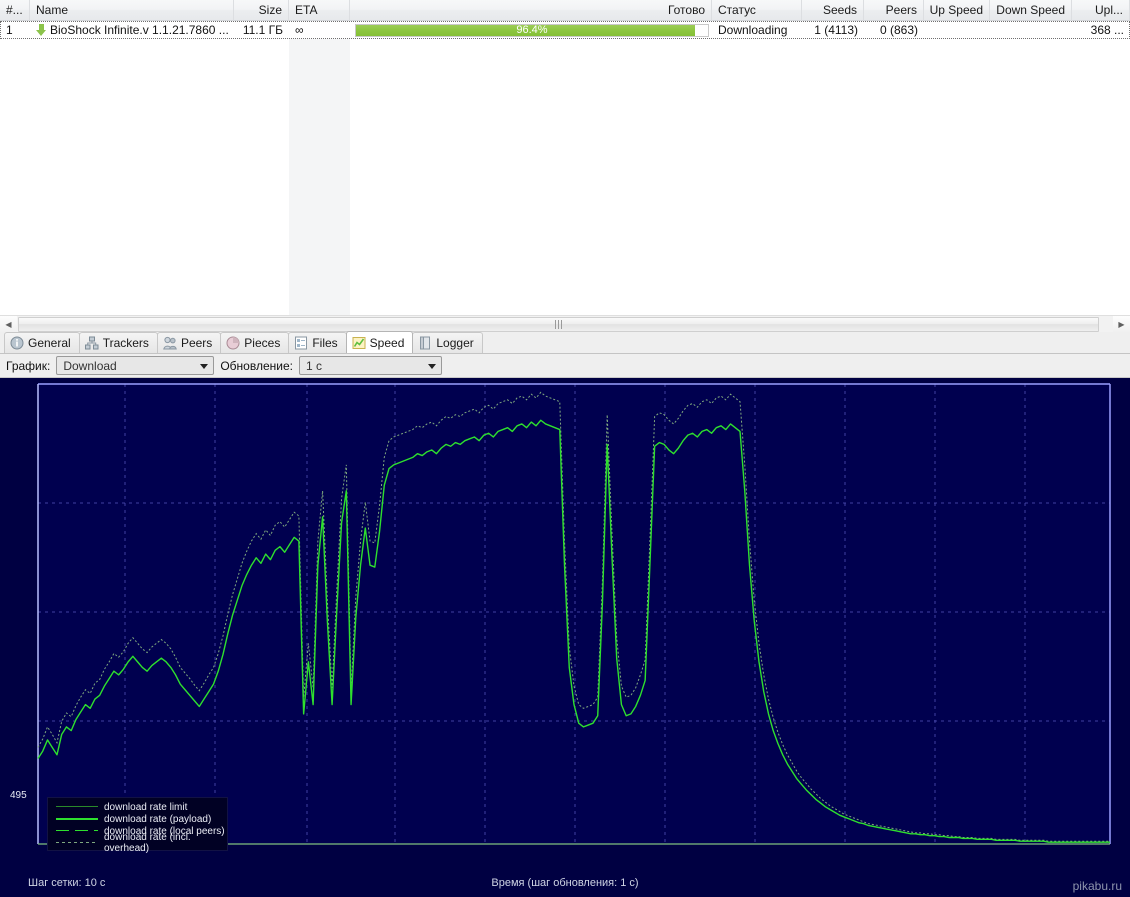  Describe the element at coordinates (17, 343) in the screenshot. I see `info-icon` at that location.